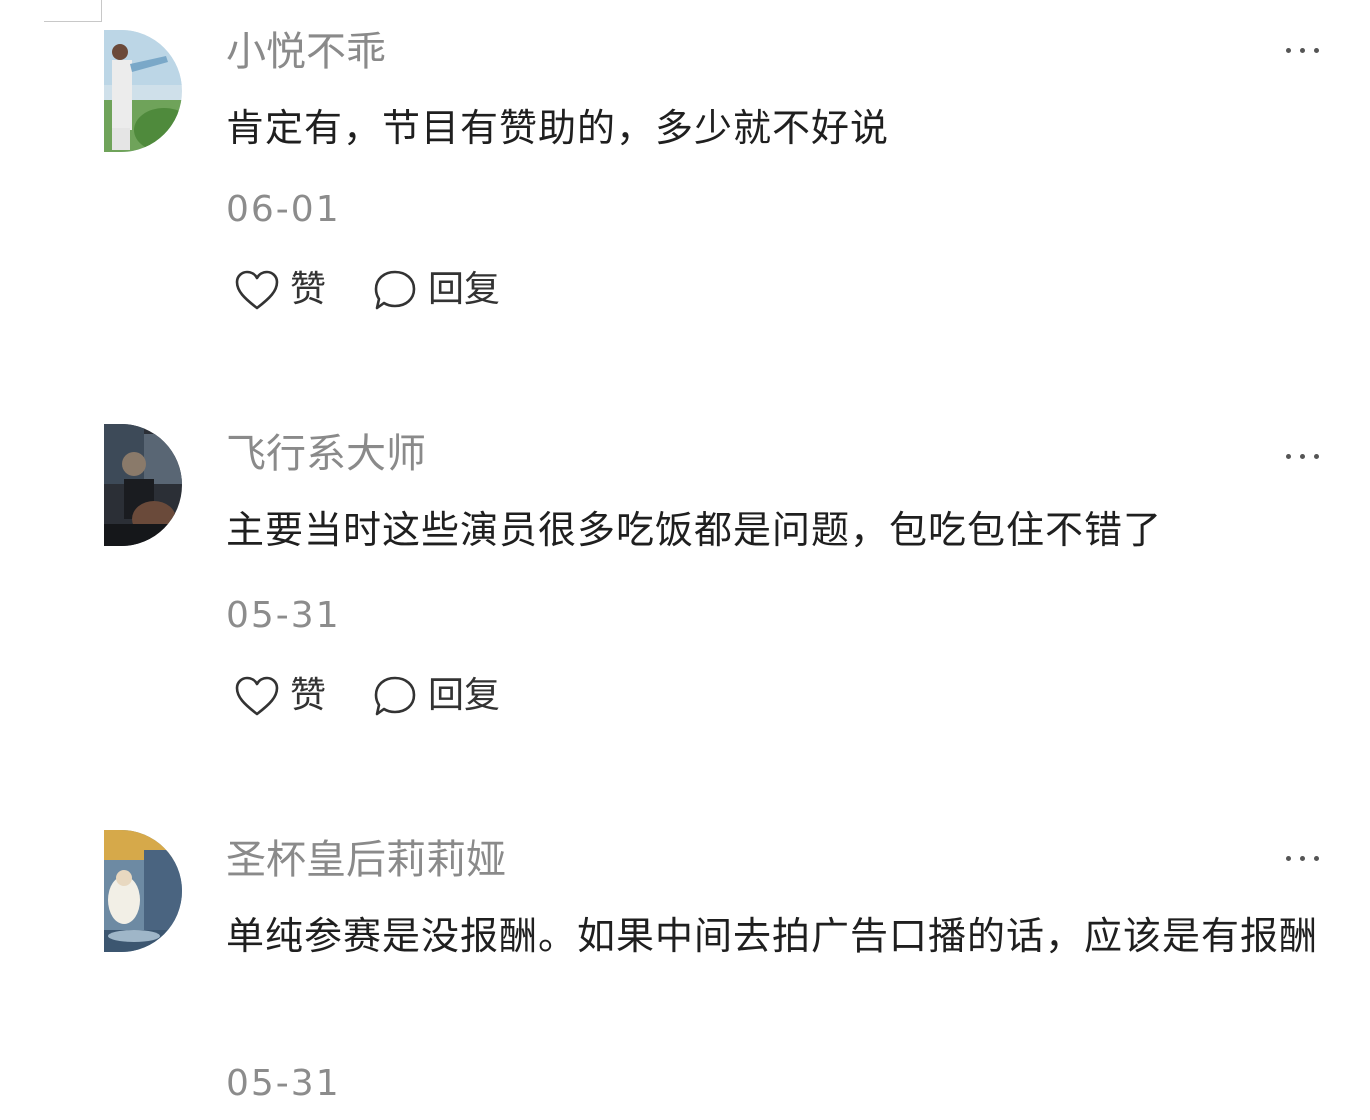 This screenshot has width=1370, height=1120. I want to click on avatar-photo-dark-scene, so click(143, 485).